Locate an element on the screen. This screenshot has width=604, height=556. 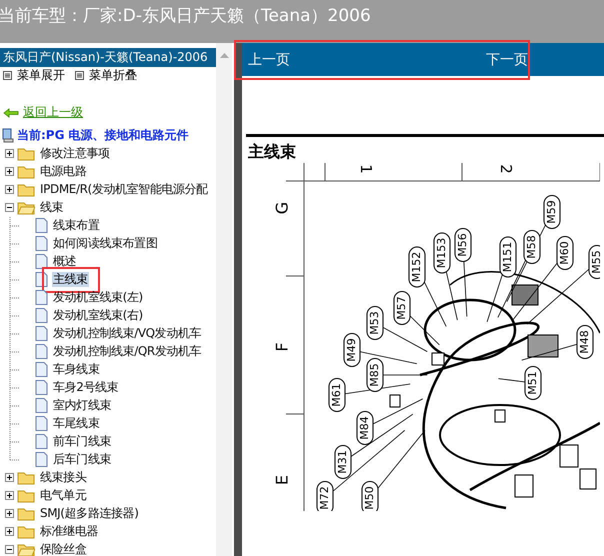
tree-item: 发动机控制线束/QR发动机车 is located at coordinates (127, 351).